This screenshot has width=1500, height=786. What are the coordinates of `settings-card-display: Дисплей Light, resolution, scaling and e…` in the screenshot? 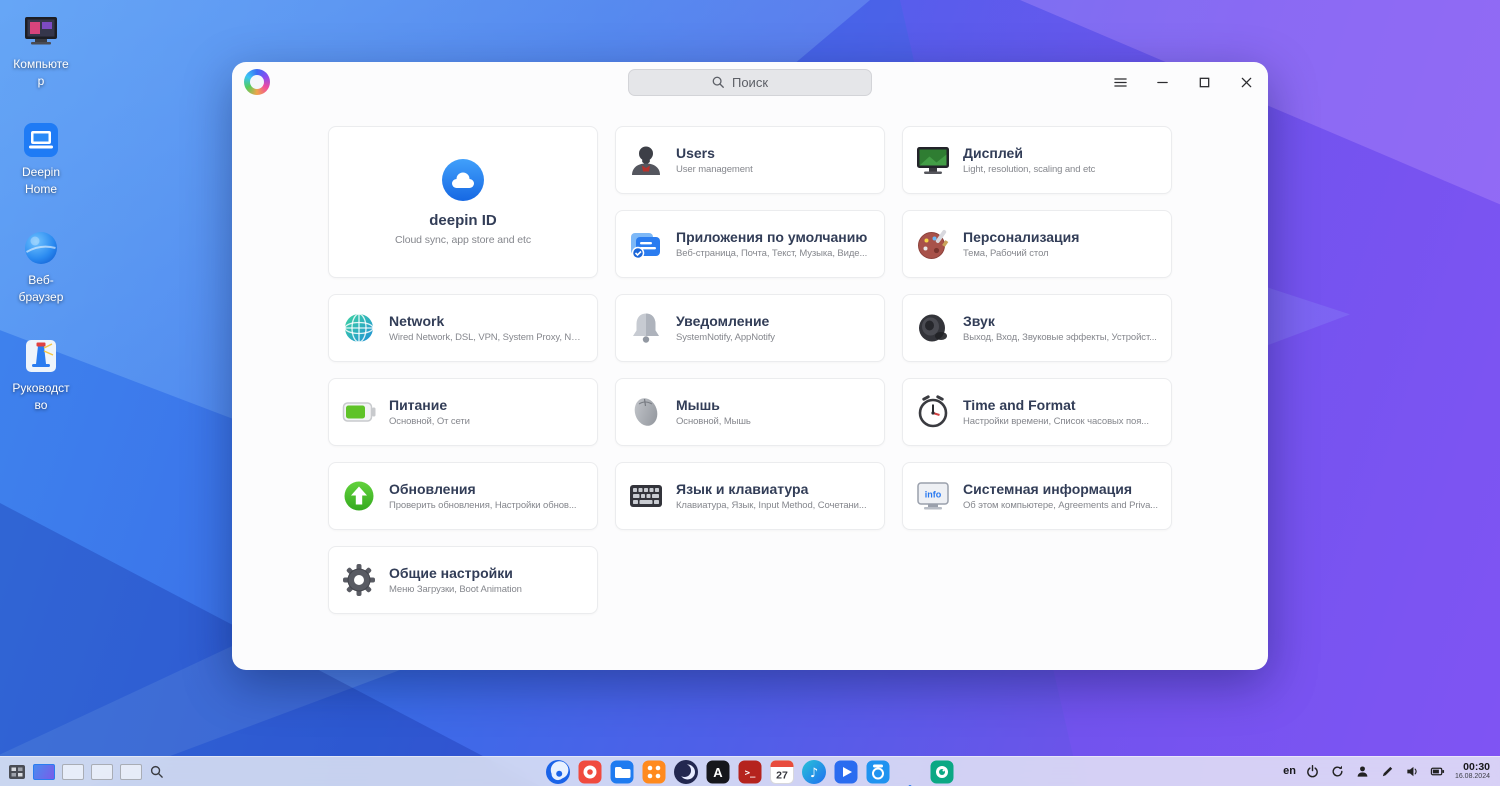 It's located at (1037, 160).